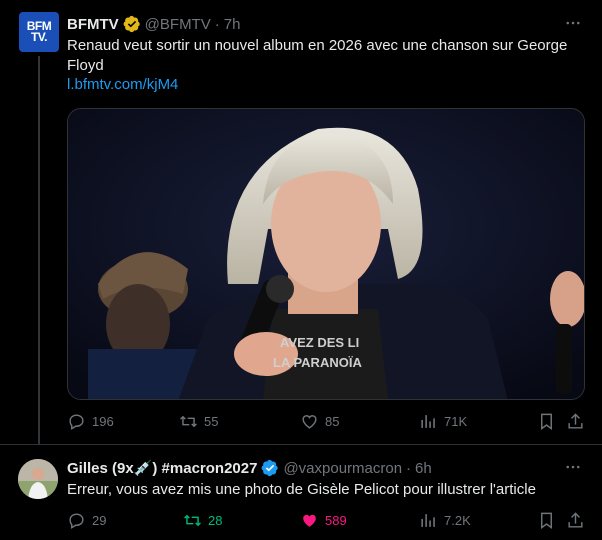 This screenshot has width=602, height=540. What do you see at coordinates (211, 421) in the screenshot?
I see `repost-count: 55` at bounding box center [211, 421].